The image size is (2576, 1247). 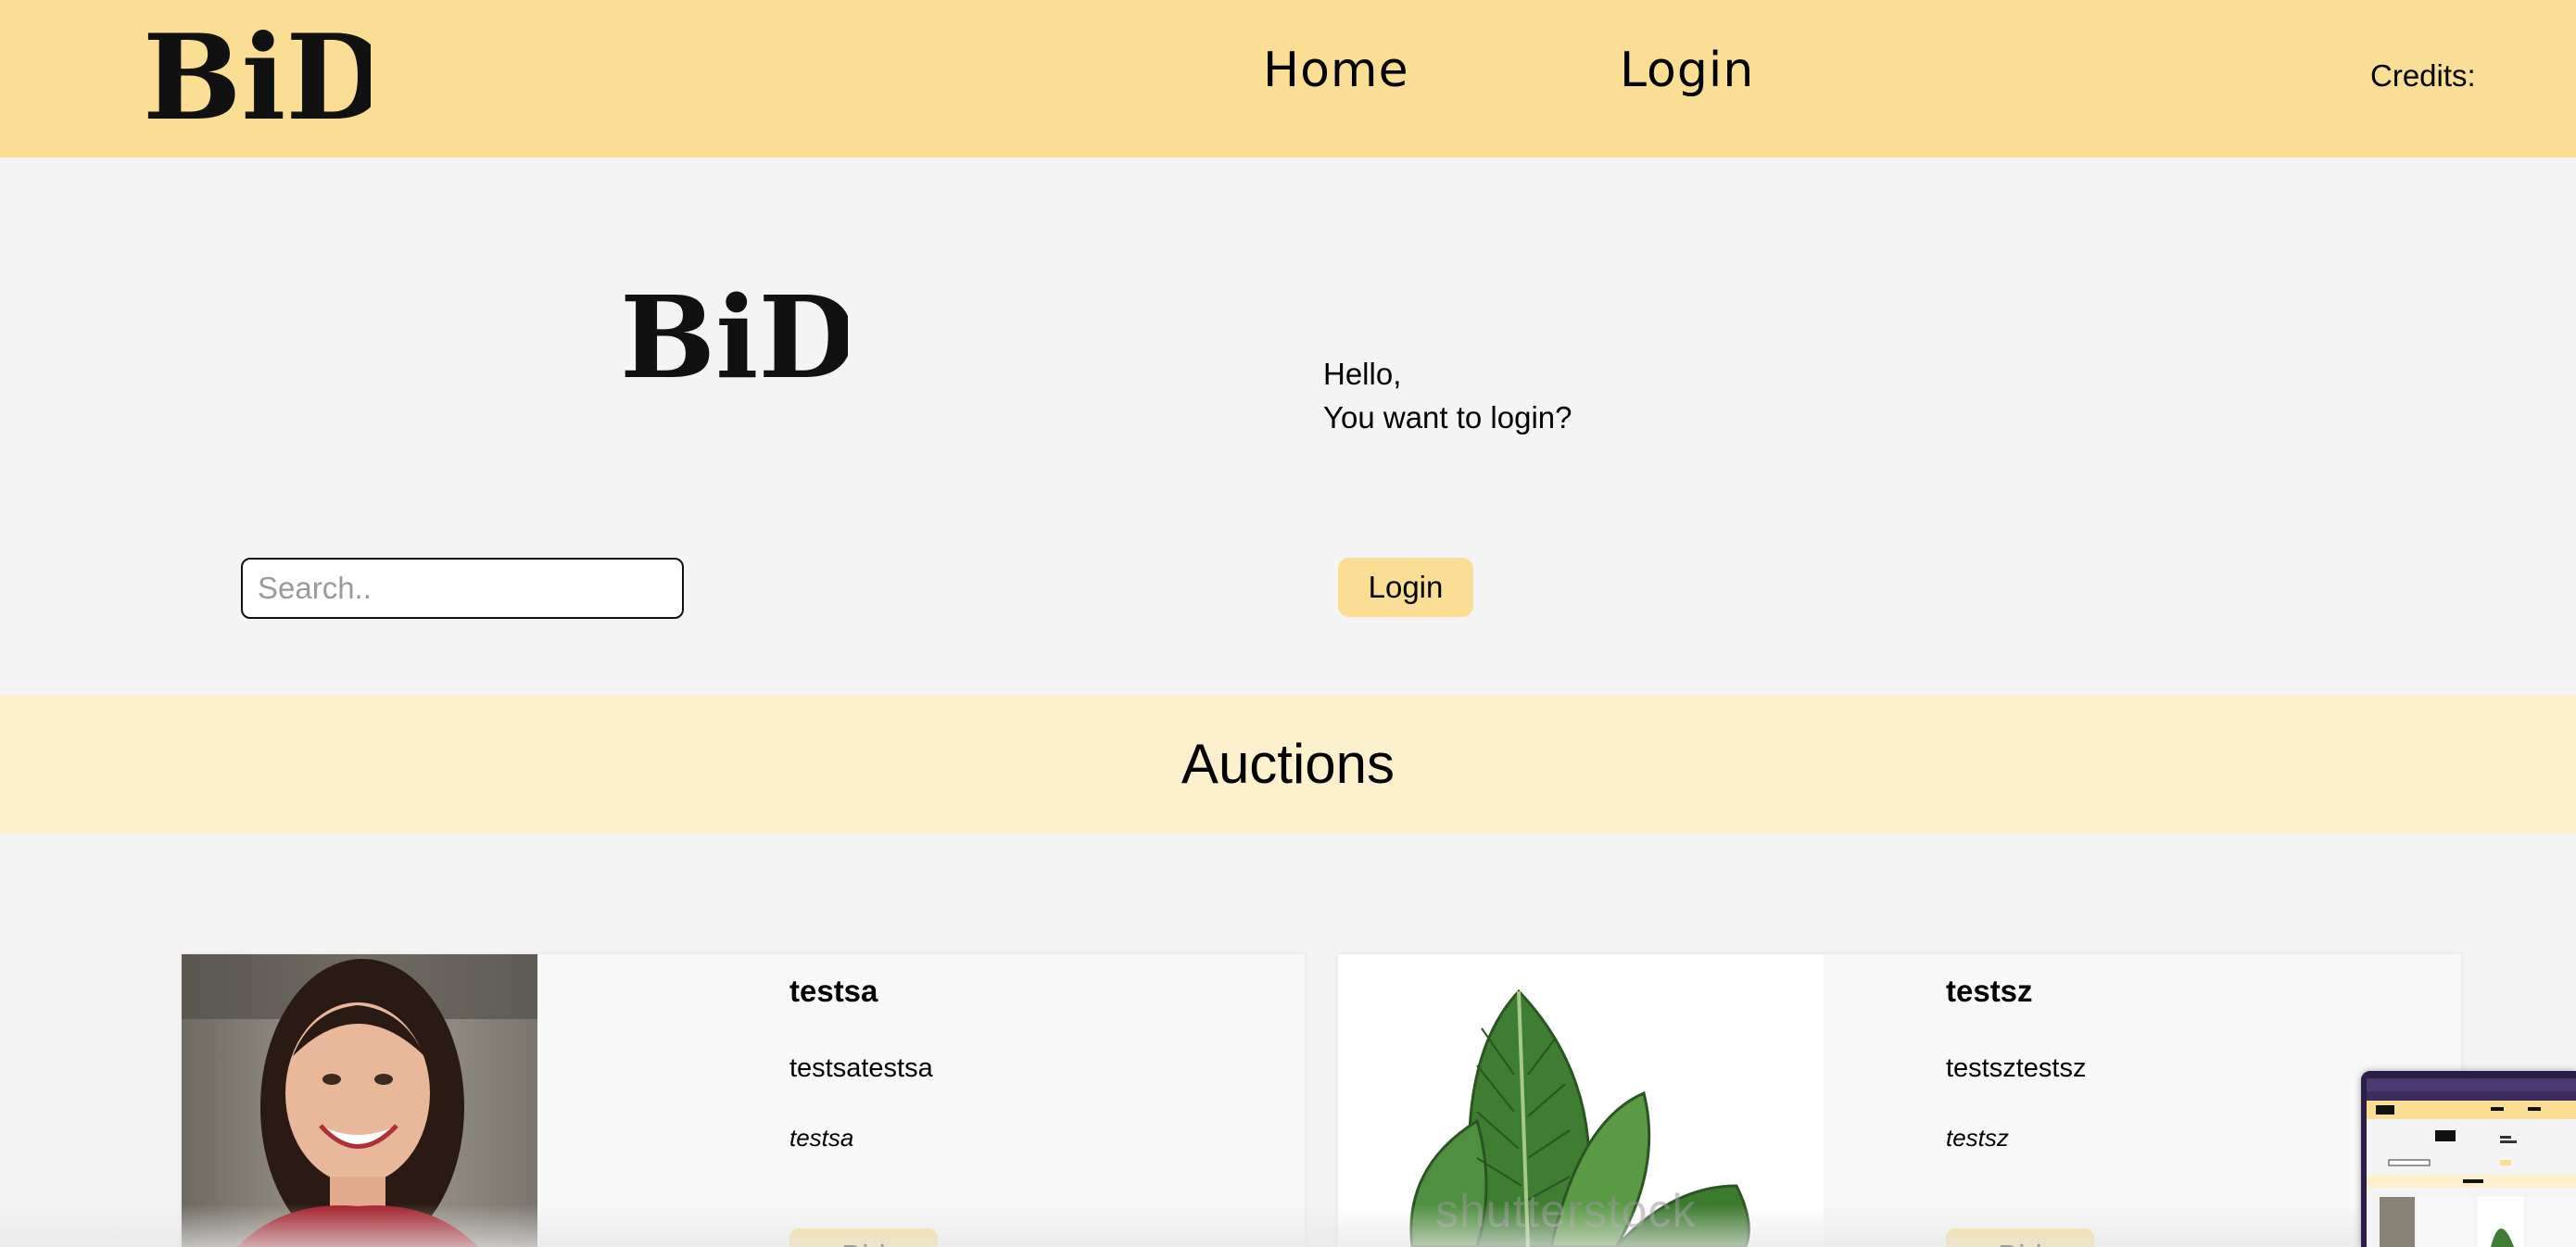 I want to click on auctions-title: Auctions, so click(x=1288, y=764).